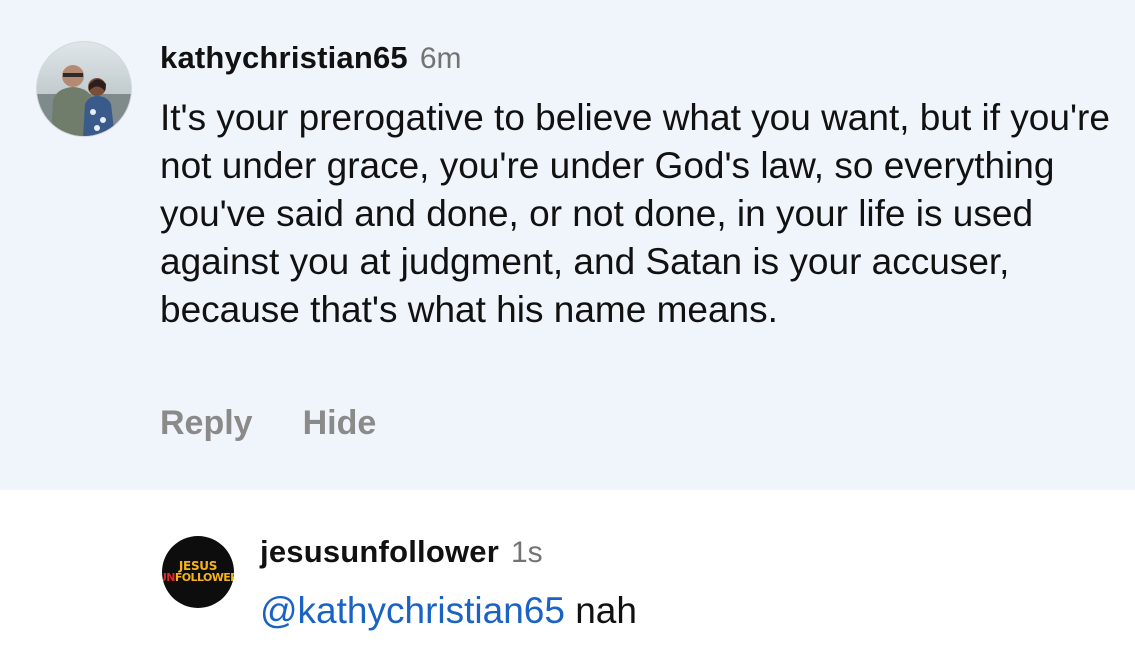 The image size is (1135, 646). What do you see at coordinates (168, 577) in the screenshot?
I see `logo-line-2-prefix: UN` at bounding box center [168, 577].